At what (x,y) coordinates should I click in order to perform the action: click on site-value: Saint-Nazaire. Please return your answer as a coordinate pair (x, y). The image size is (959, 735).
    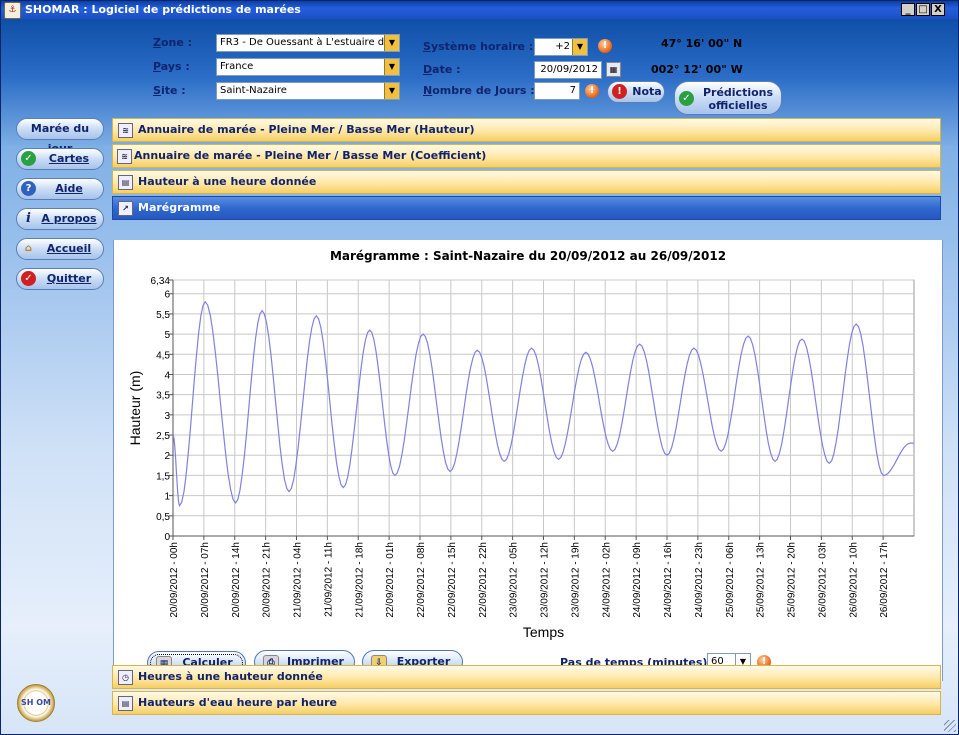
    Looking at the image, I should click on (253, 90).